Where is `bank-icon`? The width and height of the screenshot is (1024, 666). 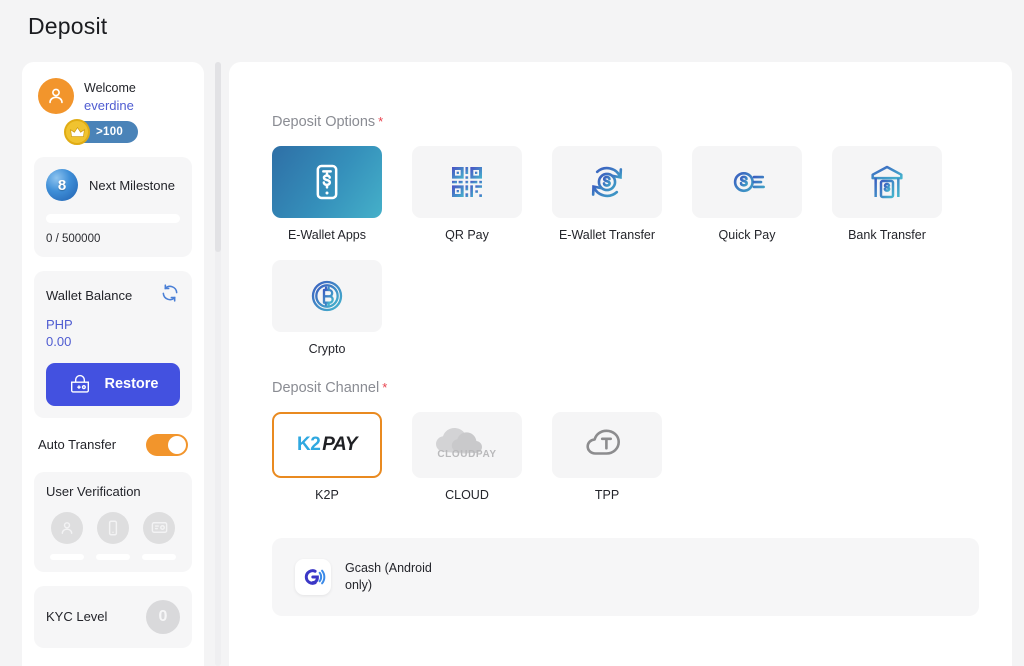 bank-icon is located at coordinates (887, 182).